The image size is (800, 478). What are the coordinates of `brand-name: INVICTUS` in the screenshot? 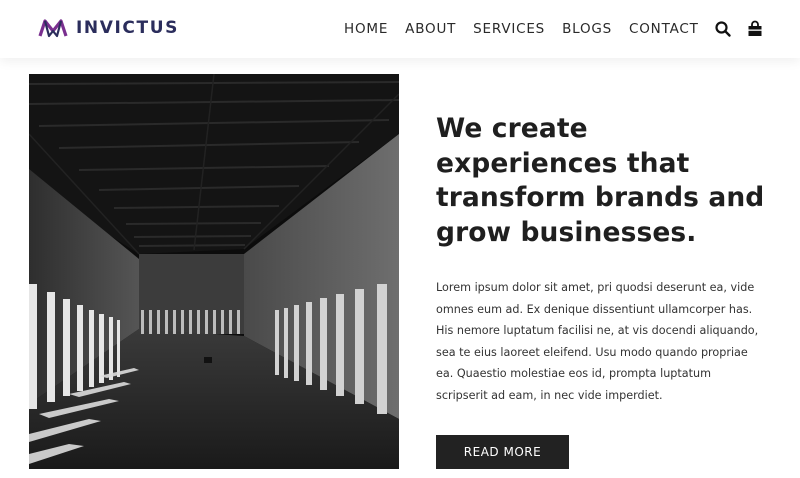 It's located at (127, 28).